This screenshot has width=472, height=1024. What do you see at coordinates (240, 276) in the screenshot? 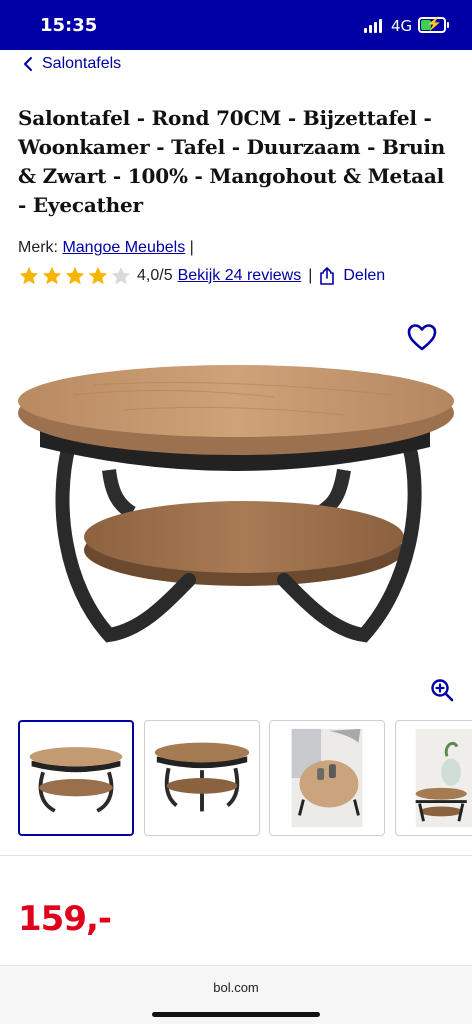
I see `reviews-link: Bekijk 24 reviews` at bounding box center [240, 276].